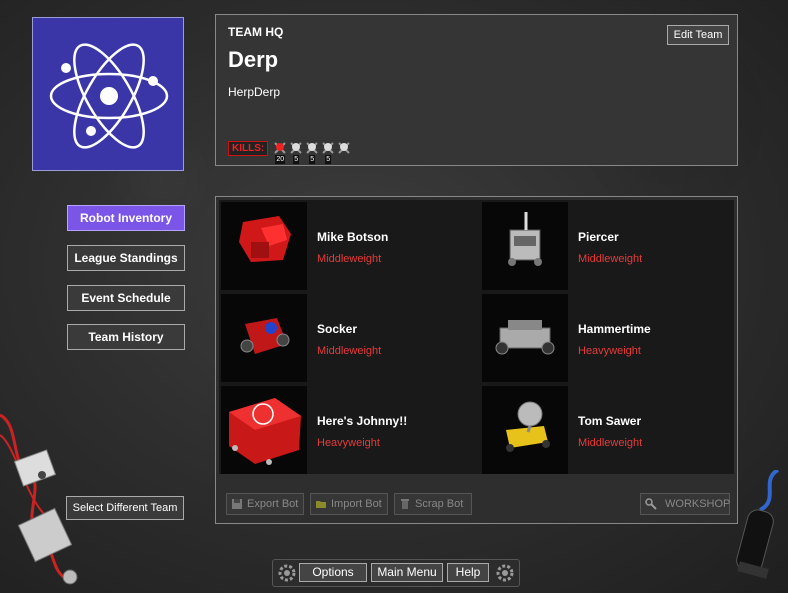 The height and width of the screenshot is (593, 788). What do you see at coordinates (407, 572) in the screenshot?
I see `main-menu-button: Main Menu` at bounding box center [407, 572].